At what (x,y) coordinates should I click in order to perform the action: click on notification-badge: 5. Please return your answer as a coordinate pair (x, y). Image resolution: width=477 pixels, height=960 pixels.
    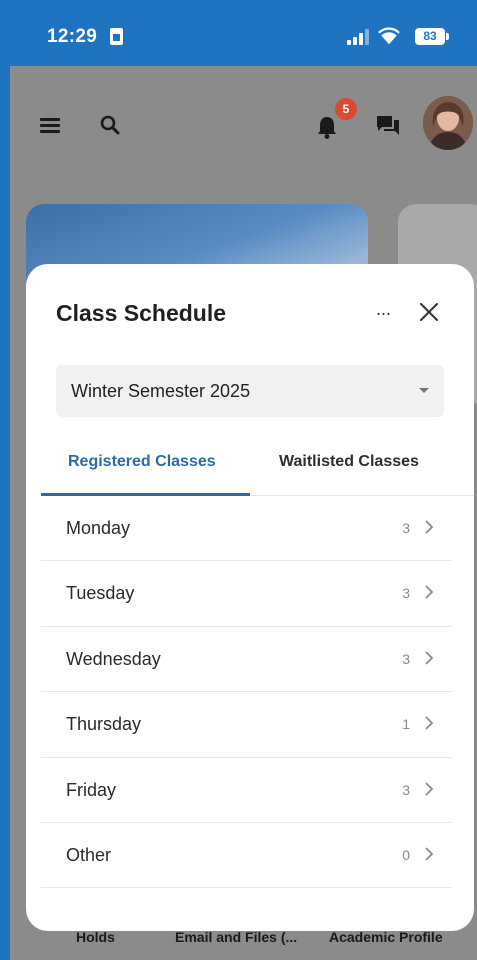
    Looking at the image, I should click on (346, 109).